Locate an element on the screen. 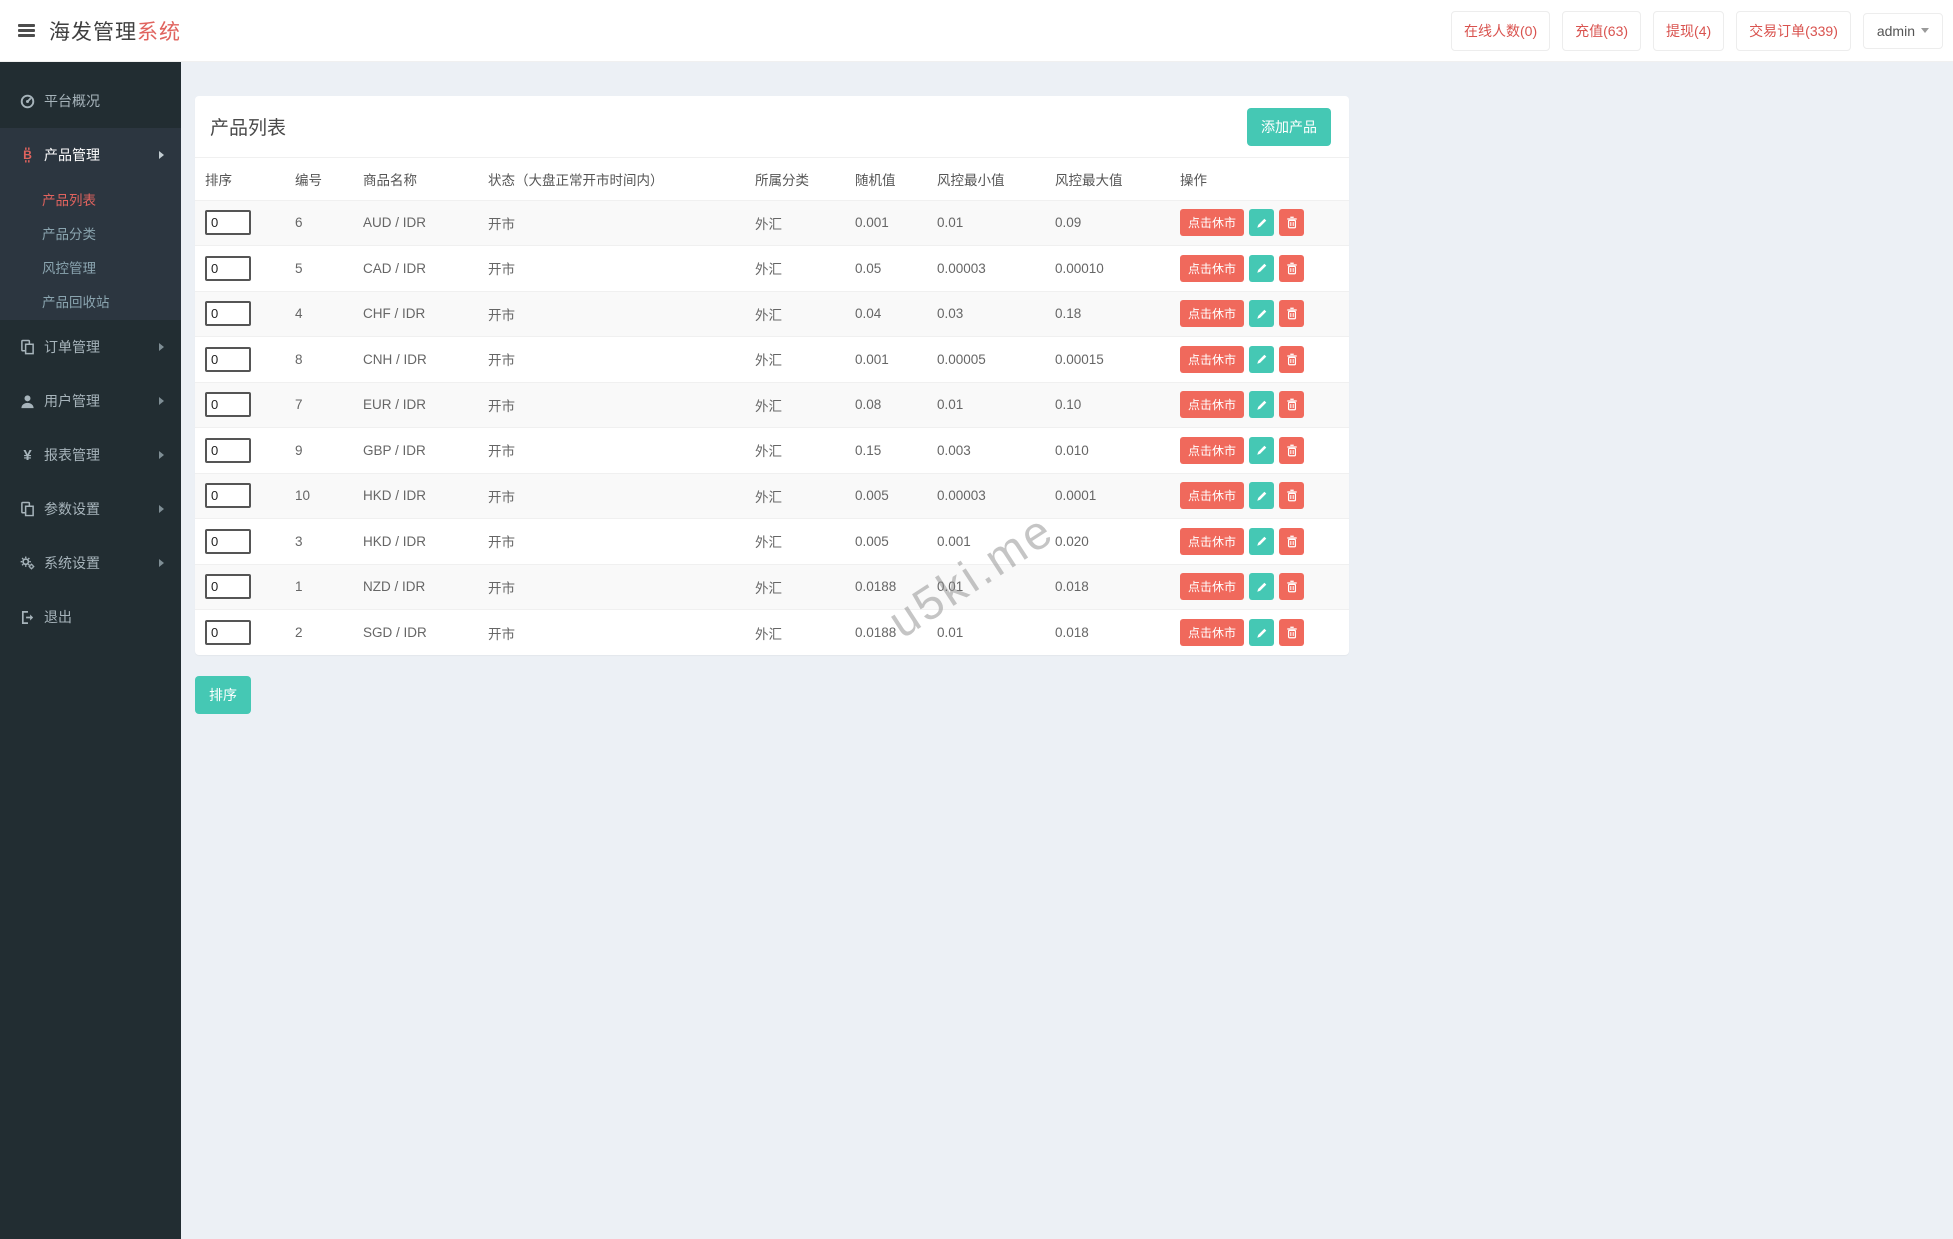 The width and height of the screenshot is (1953, 1239). product-category: 外汇 is located at coordinates (795, 495).